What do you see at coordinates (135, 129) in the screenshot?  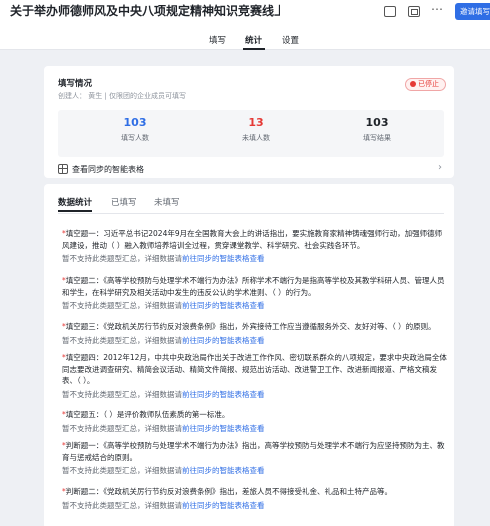 I see `stat-filled: 103 填写人数` at bounding box center [135, 129].